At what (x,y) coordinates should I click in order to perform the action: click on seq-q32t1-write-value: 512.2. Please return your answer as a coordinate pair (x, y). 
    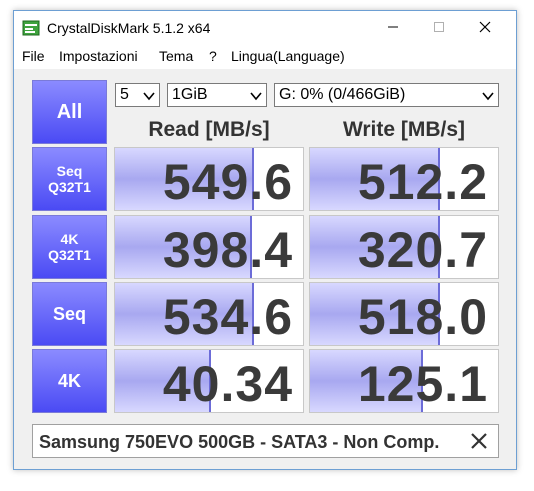
    Looking at the image, I should click on (422, 182).